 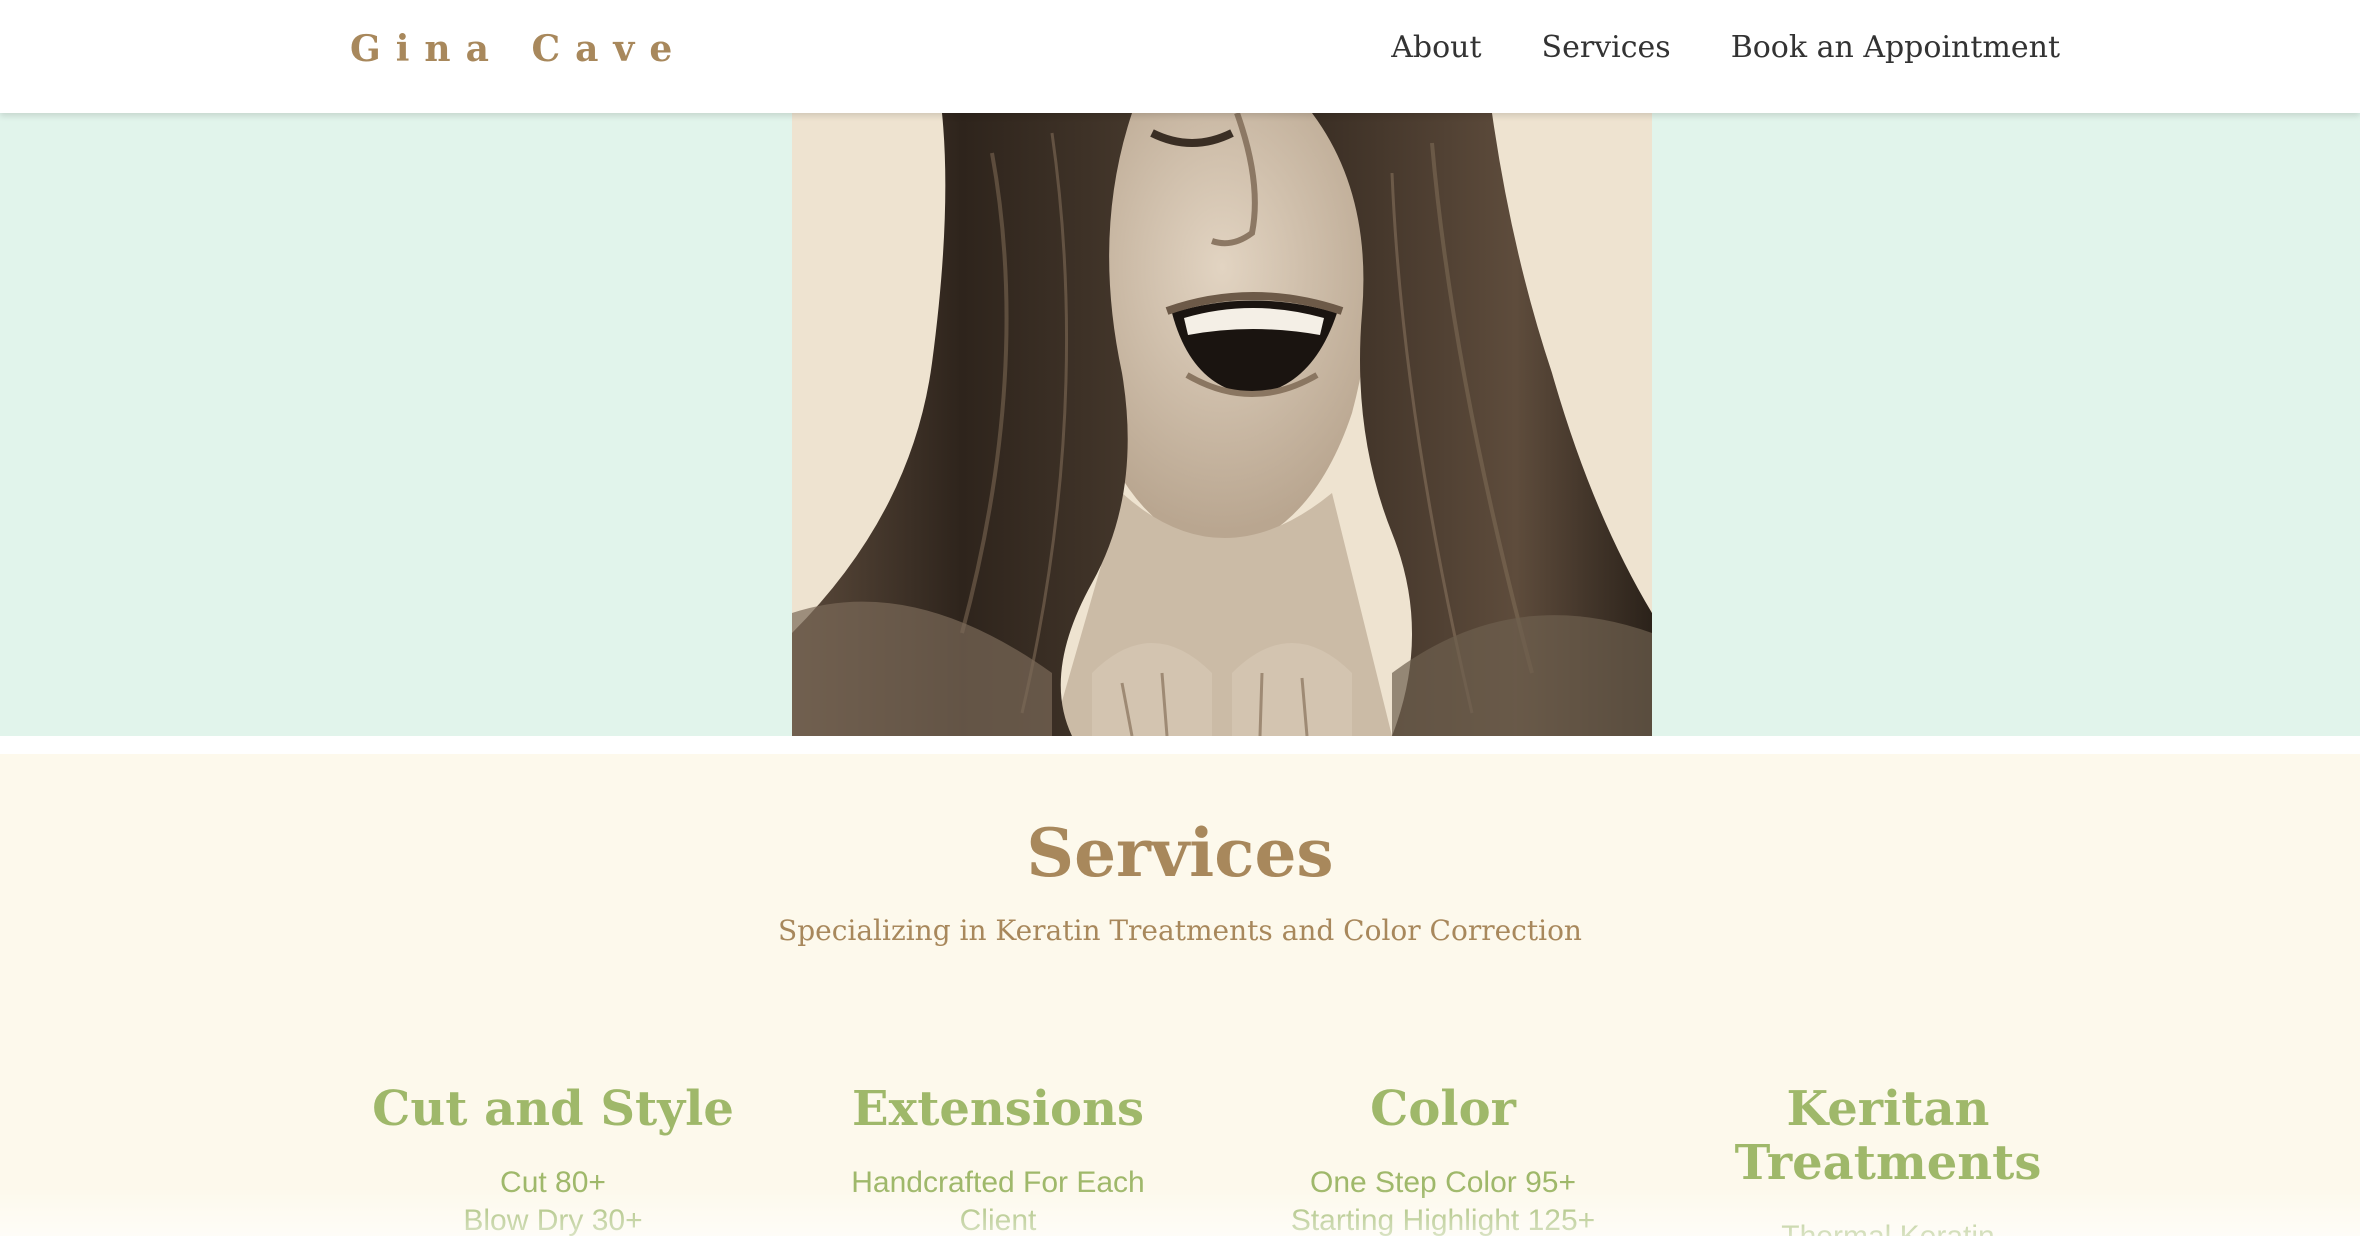 What do you see at coordinates (553, 1109) in the screenshot?
I see `service-heading: Cut and Style` at bounding box center [553, 1109].